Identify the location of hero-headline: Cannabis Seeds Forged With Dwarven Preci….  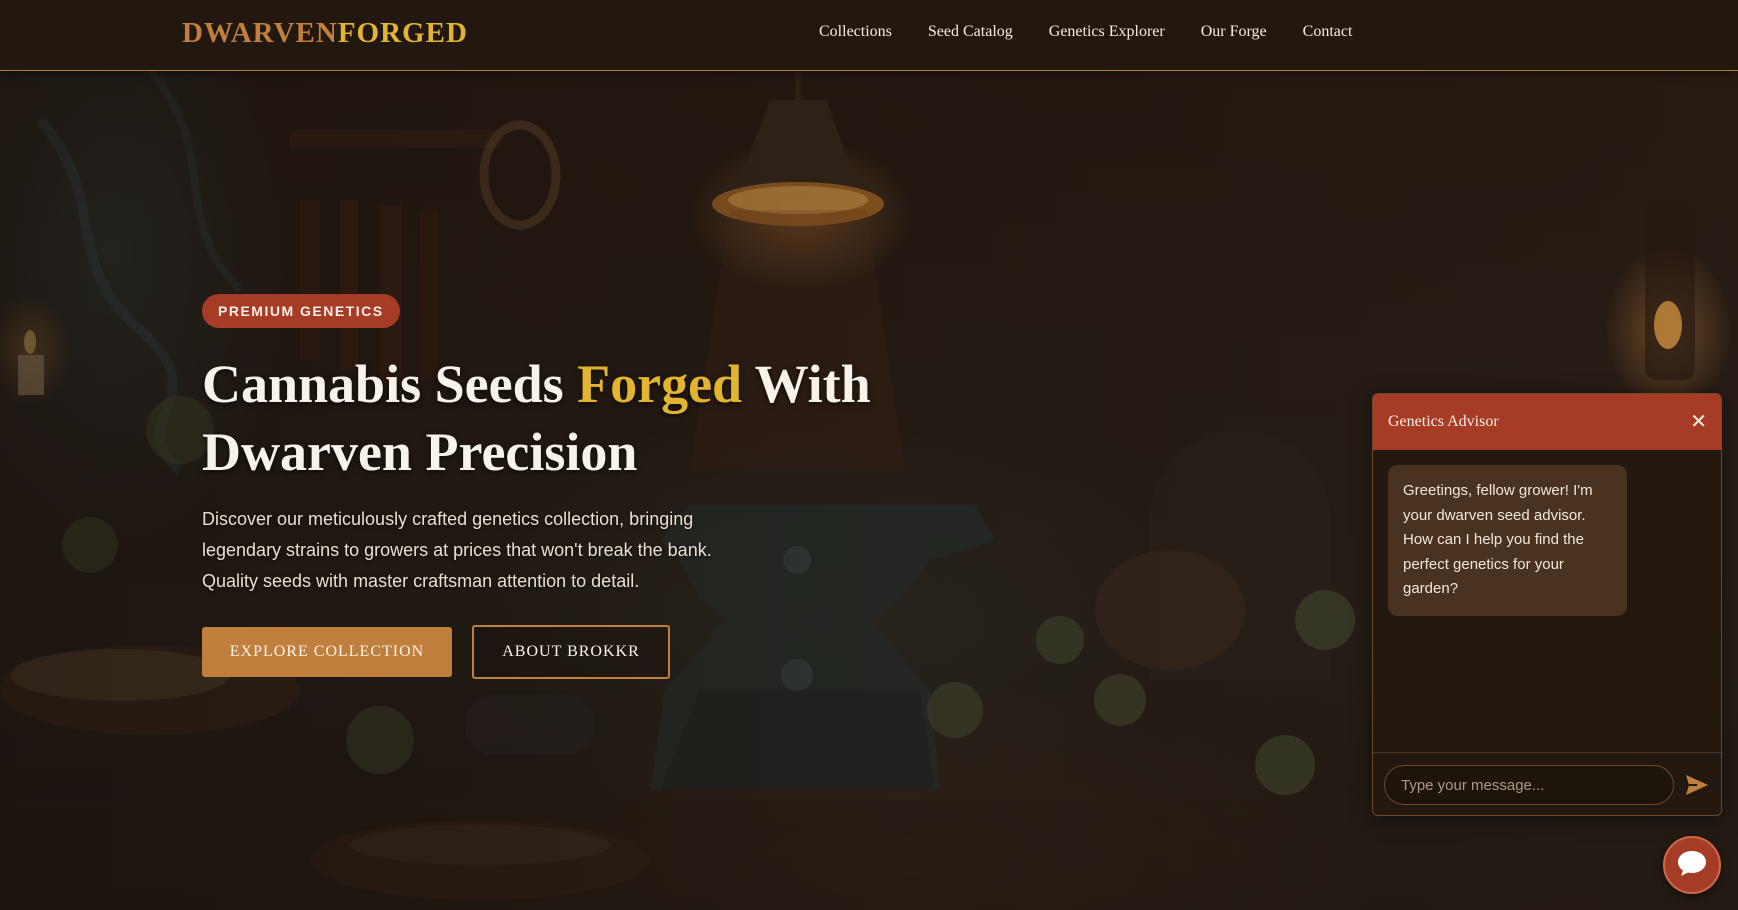
(582, 418).